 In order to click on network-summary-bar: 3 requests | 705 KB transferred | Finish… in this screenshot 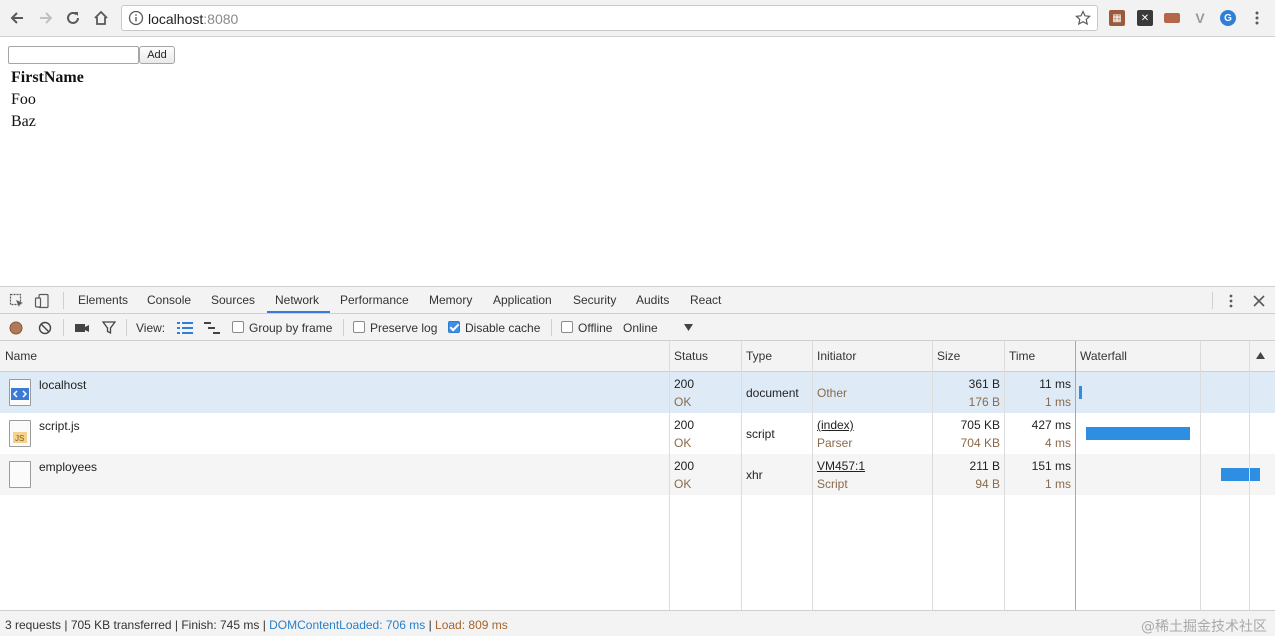, I will do `click(637, 623)`.